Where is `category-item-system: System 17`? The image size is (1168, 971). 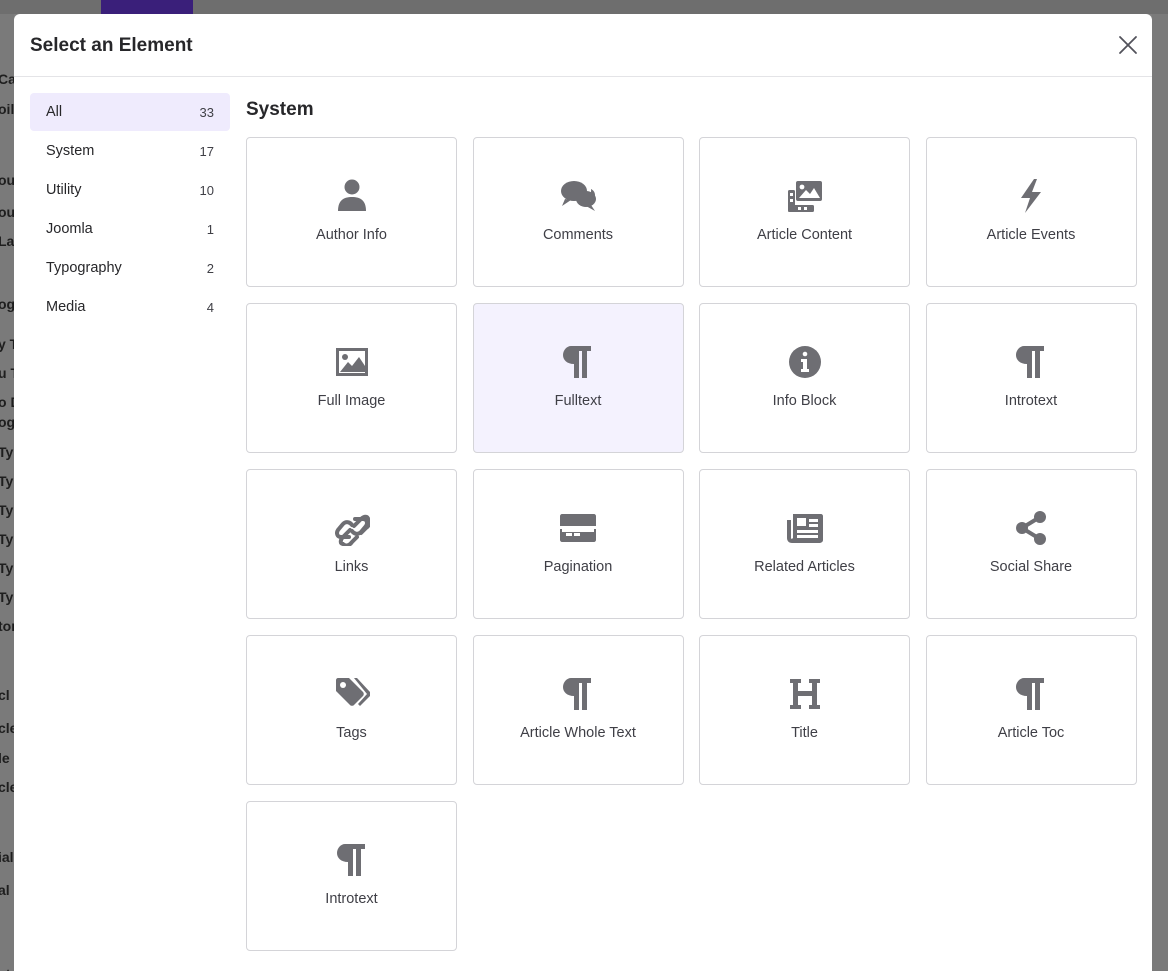
category-item-system: System 17 is located at coordinates (130, 151).